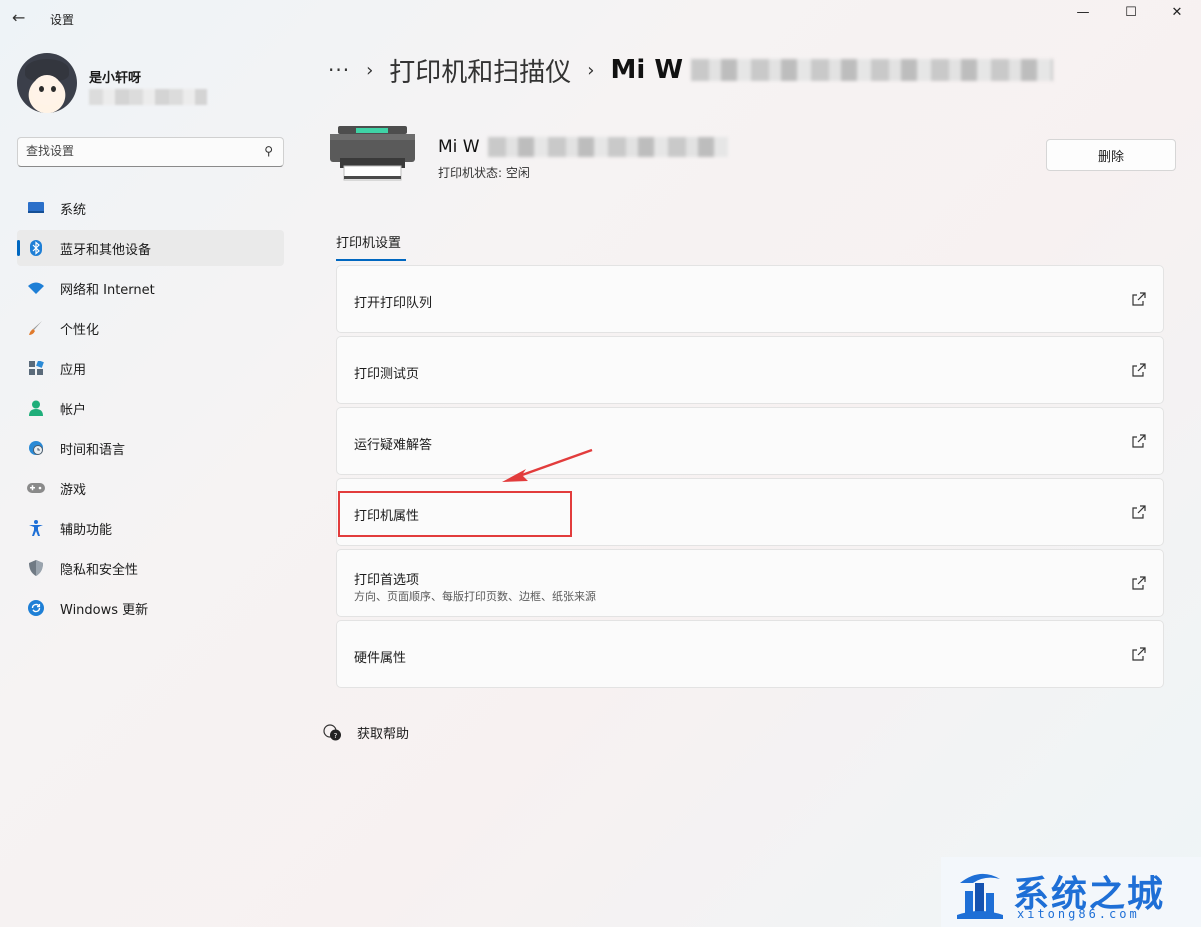  I want to click on printer-name: Mi W, so click(583, 147).